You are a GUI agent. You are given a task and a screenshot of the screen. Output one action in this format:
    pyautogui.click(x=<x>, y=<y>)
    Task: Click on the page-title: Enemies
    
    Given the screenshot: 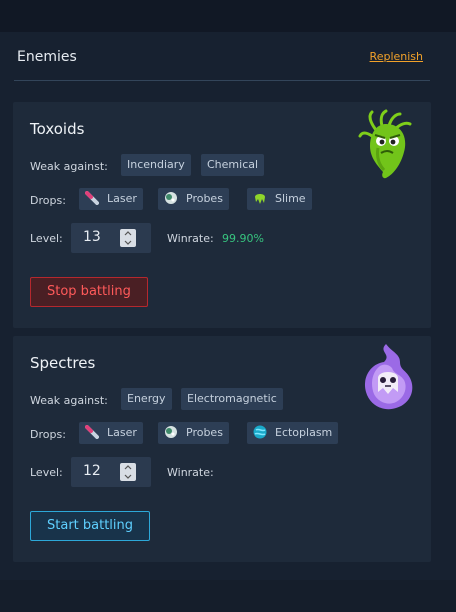 What is the action you would take?
    pyautogui.click(x=47, y=57)
    